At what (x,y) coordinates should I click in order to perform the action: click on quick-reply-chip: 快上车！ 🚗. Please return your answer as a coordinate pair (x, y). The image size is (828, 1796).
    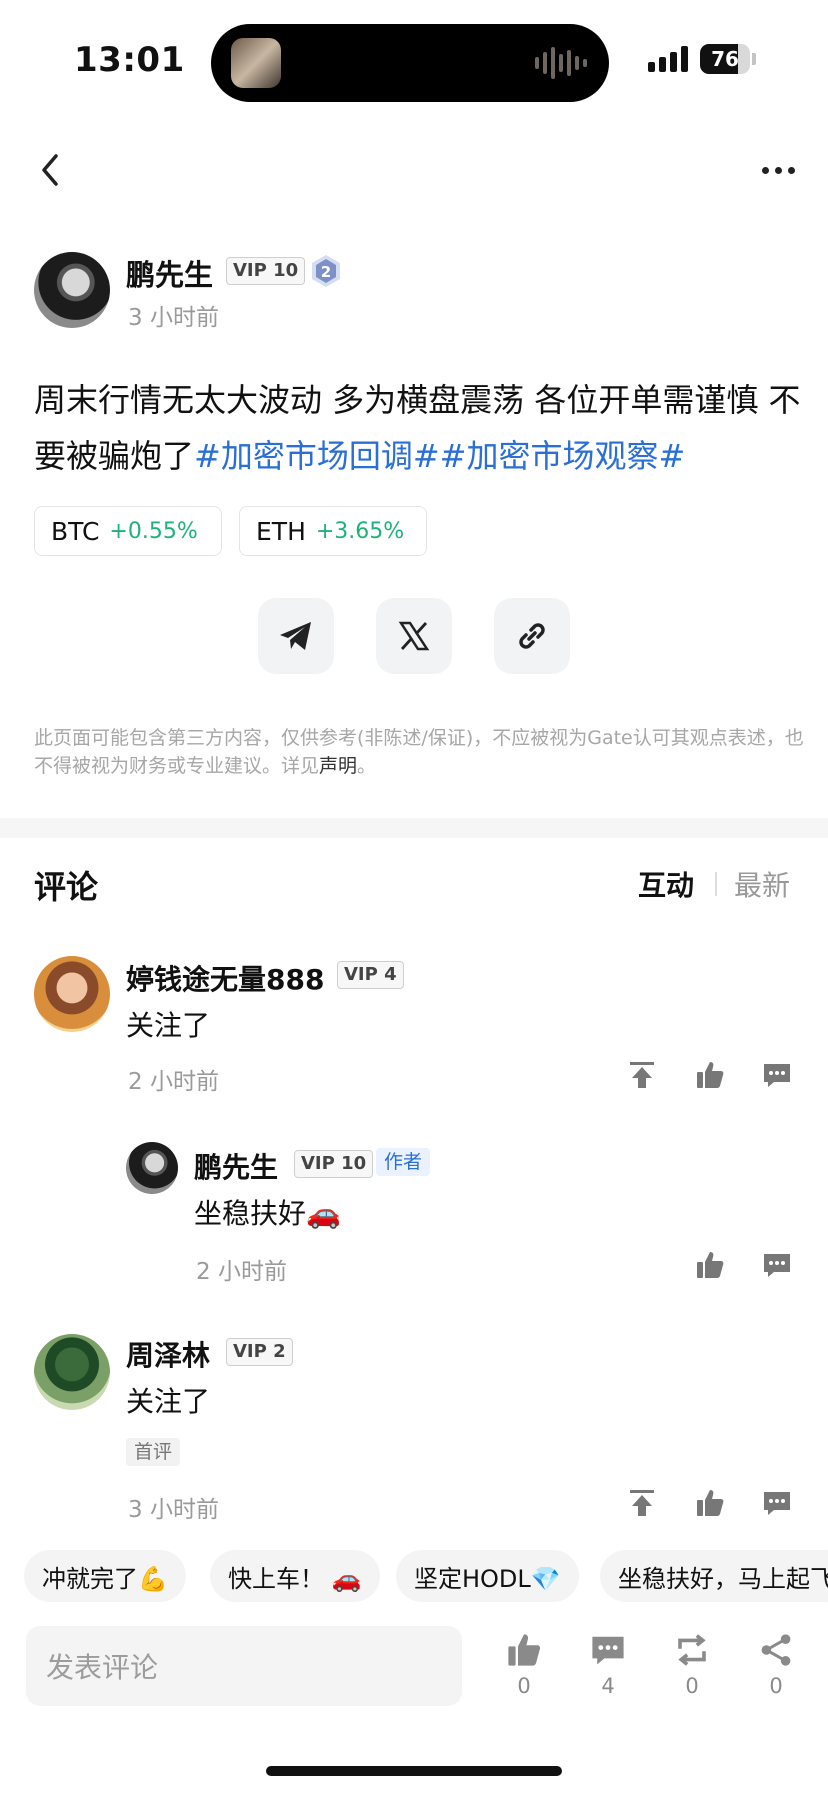
    Looking at the image, I should click on (295, 1576).